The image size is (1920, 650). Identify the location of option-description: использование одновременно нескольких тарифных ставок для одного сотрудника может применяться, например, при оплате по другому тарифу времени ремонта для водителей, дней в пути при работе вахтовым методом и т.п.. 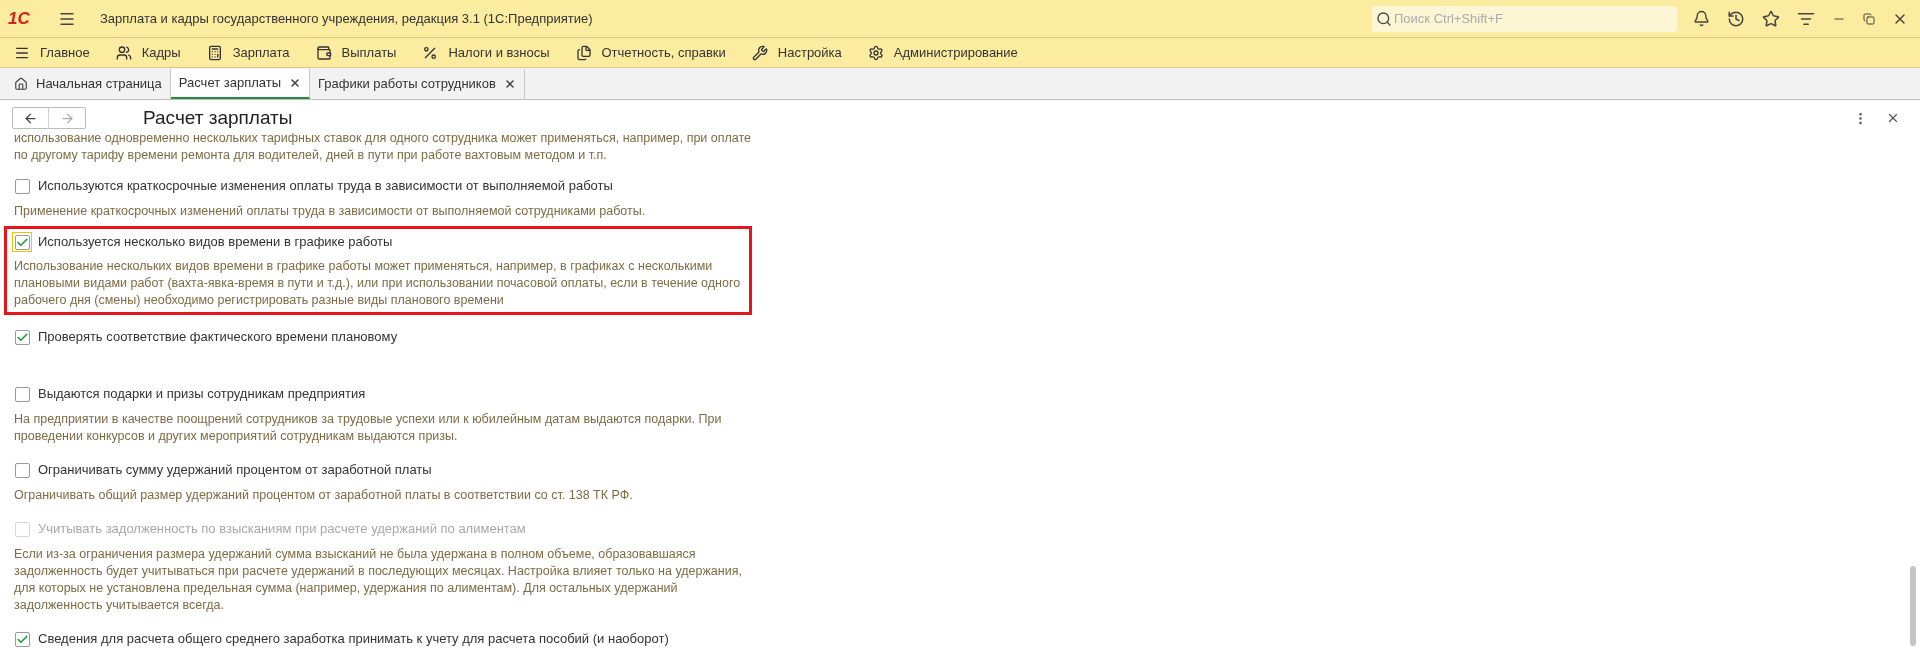
(382, 147).